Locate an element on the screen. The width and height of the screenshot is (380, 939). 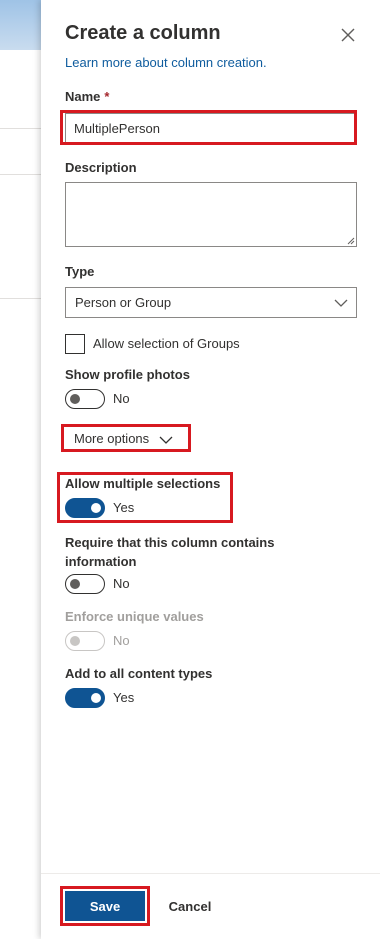
close-button is located at coordinates (348, 35).